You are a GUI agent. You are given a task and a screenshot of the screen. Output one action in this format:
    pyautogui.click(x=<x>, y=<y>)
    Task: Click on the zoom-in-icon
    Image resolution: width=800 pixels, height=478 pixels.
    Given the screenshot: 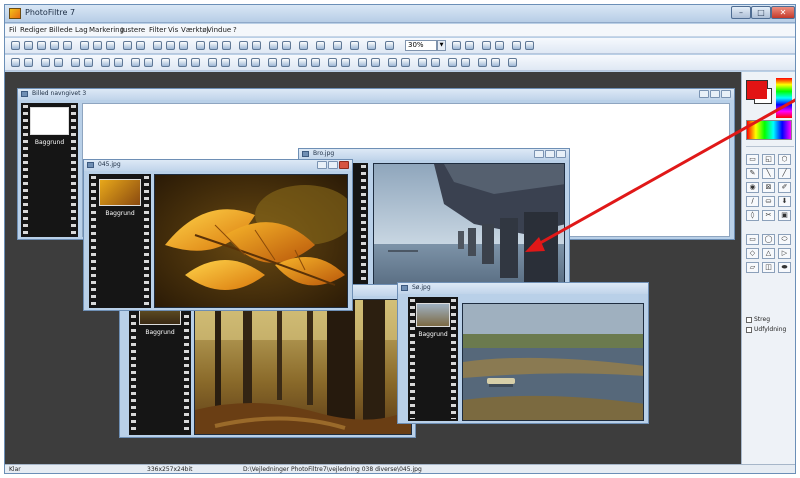 What is the action you would take?
    pyautogui.click(x=456, y=45)
    